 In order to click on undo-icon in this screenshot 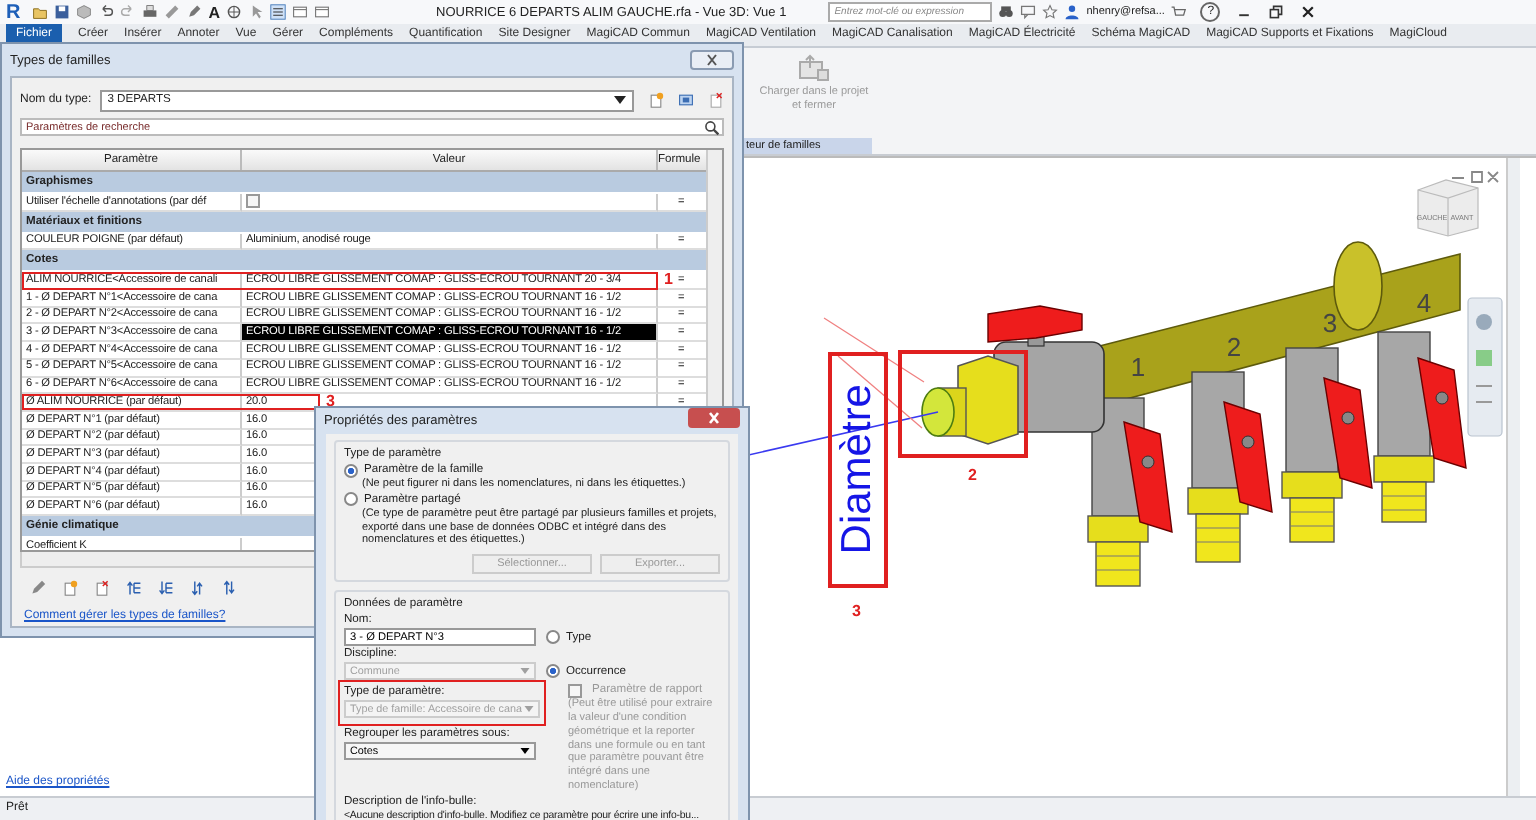, I will do `click(106, 12)`.